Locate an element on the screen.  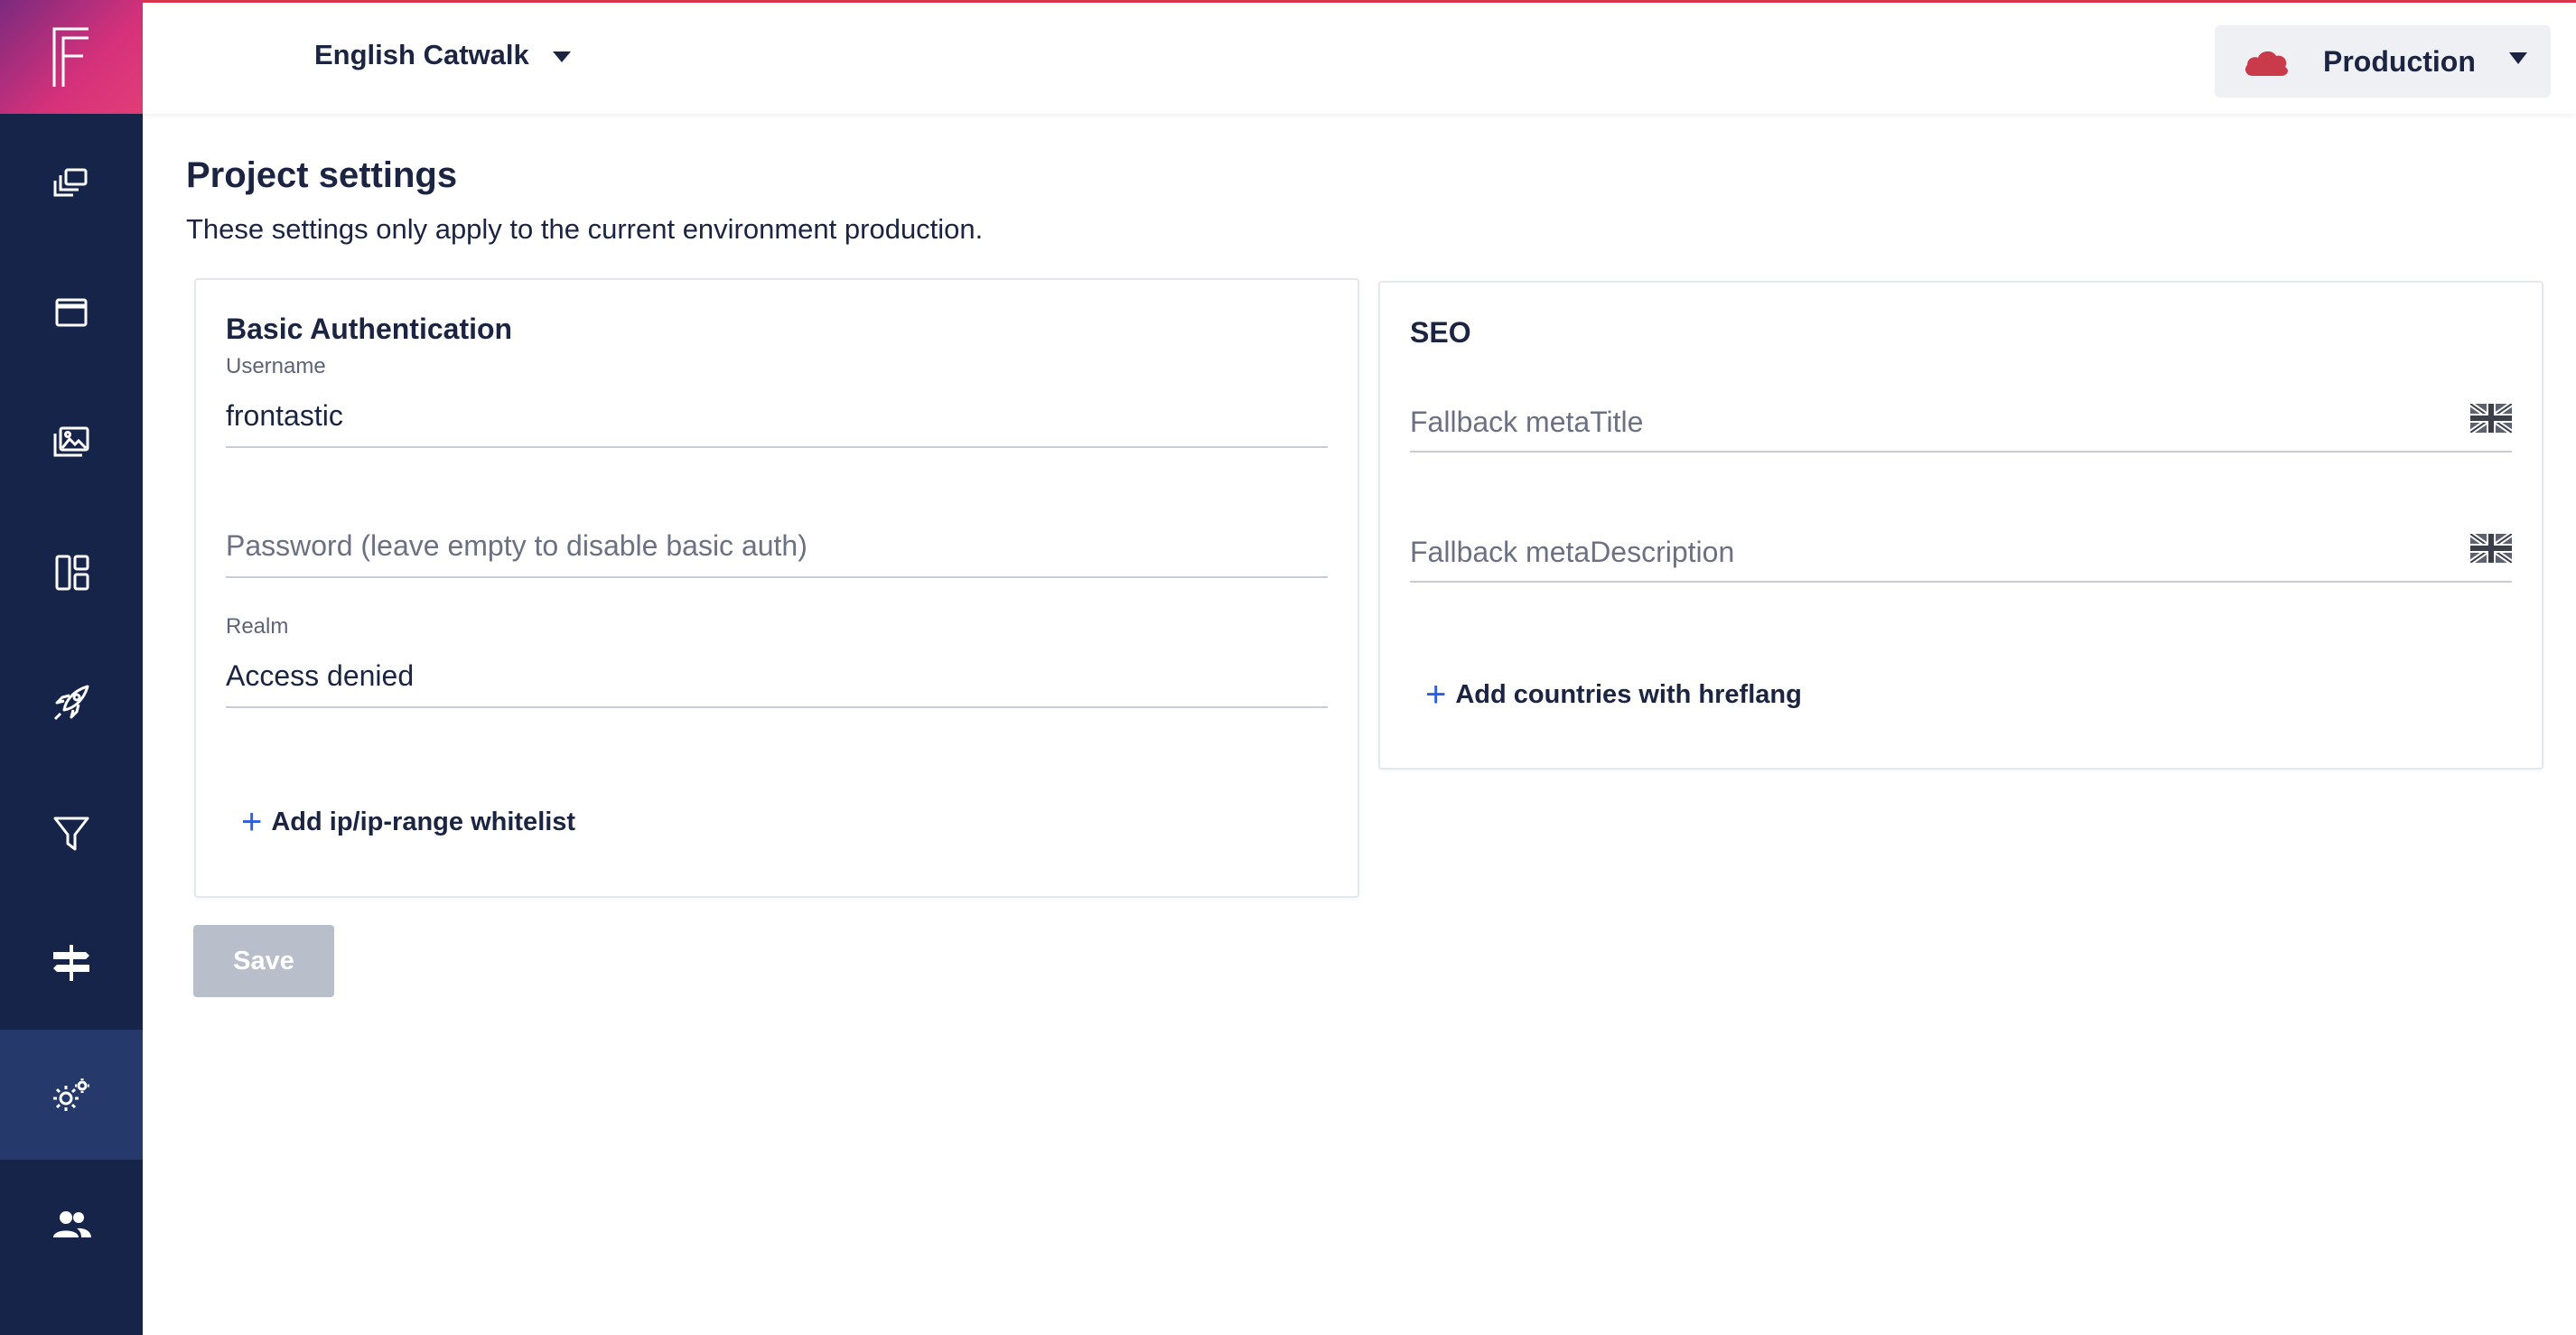
window-icon is located at coordinates (71, 312).